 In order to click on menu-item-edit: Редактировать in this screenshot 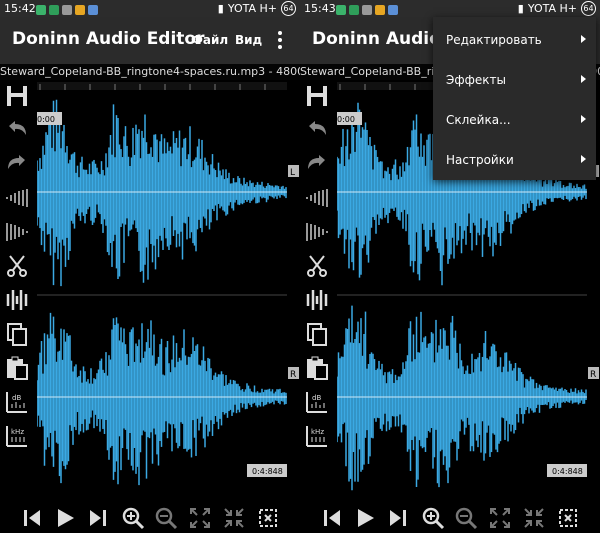, I will do `click(514, 40)`.